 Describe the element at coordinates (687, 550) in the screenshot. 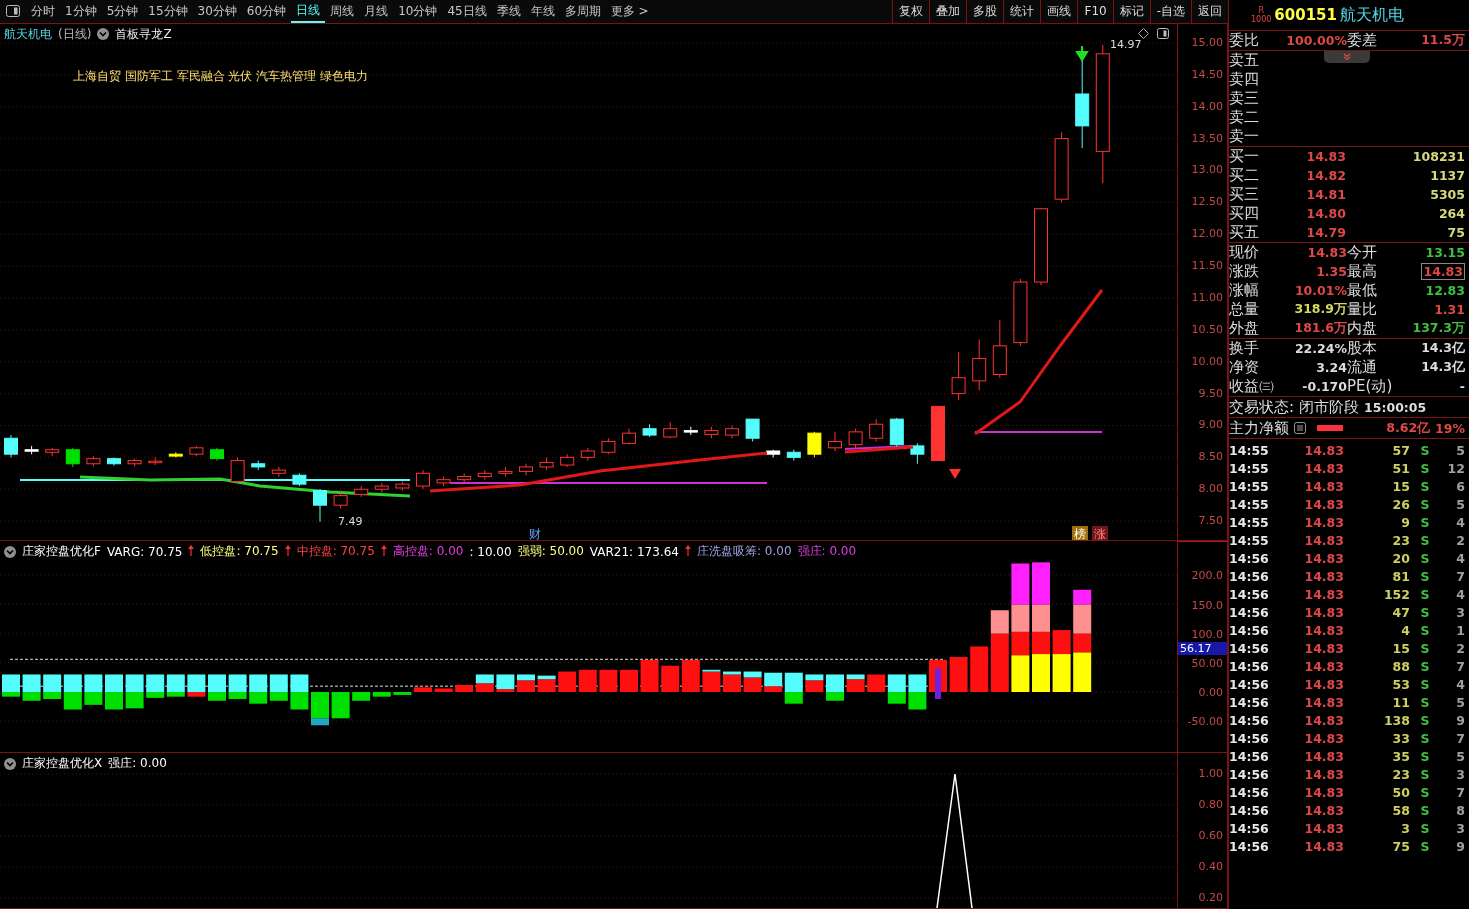

I see `arrow-up-icon` at that location.